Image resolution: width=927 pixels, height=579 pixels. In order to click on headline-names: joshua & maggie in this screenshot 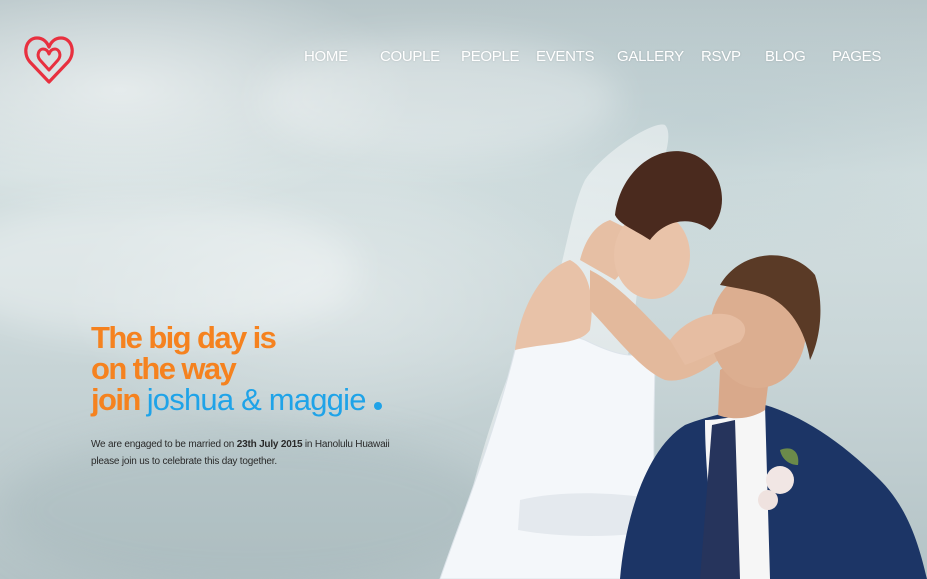, I will do `click(256, 399)`.